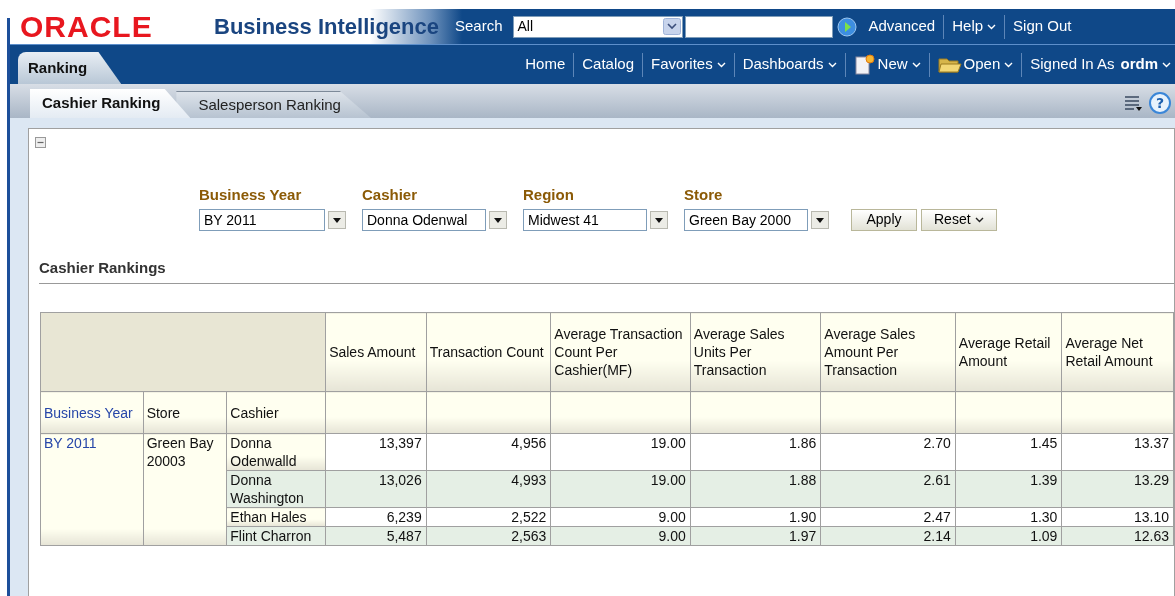 Image resolution: width=1175 pixels, height=596 pixels. I want to click on column-header: Transaction Count, so click(488, 352).